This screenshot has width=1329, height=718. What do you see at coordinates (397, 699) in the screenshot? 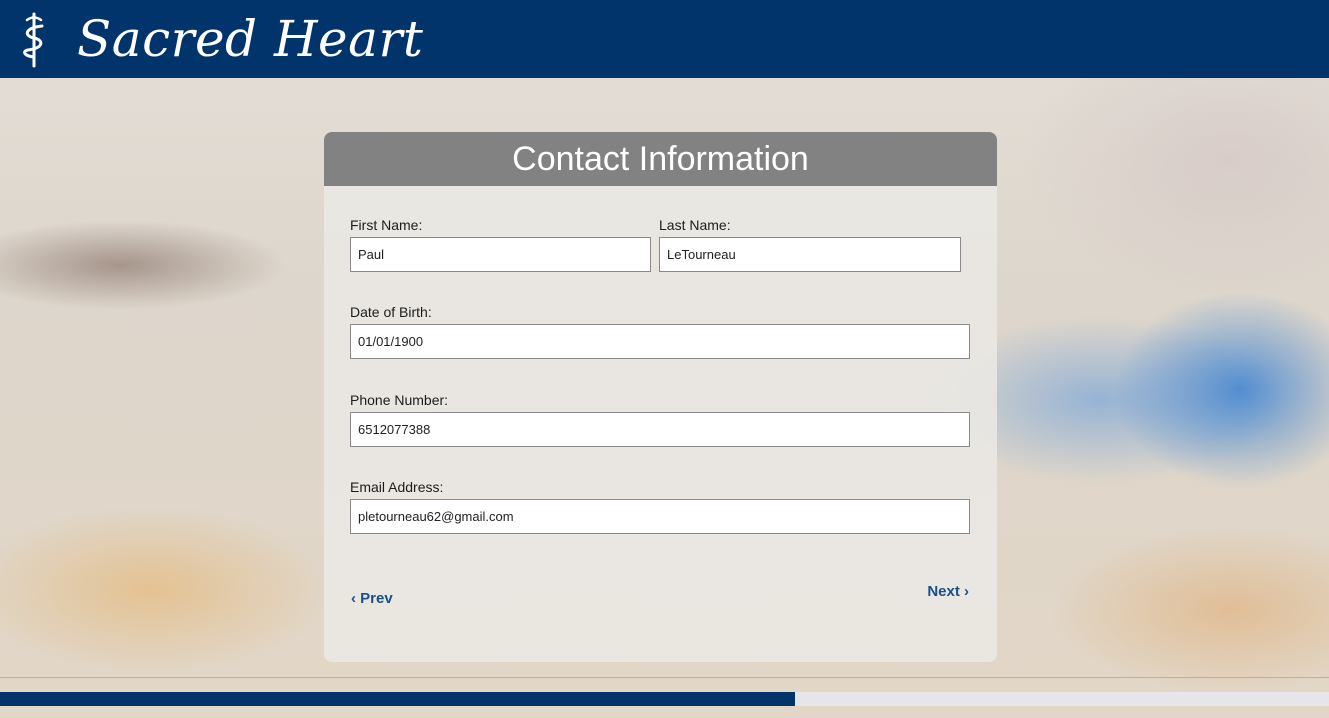
I see `progress-bar-fill` at bounding box center [397, 699].